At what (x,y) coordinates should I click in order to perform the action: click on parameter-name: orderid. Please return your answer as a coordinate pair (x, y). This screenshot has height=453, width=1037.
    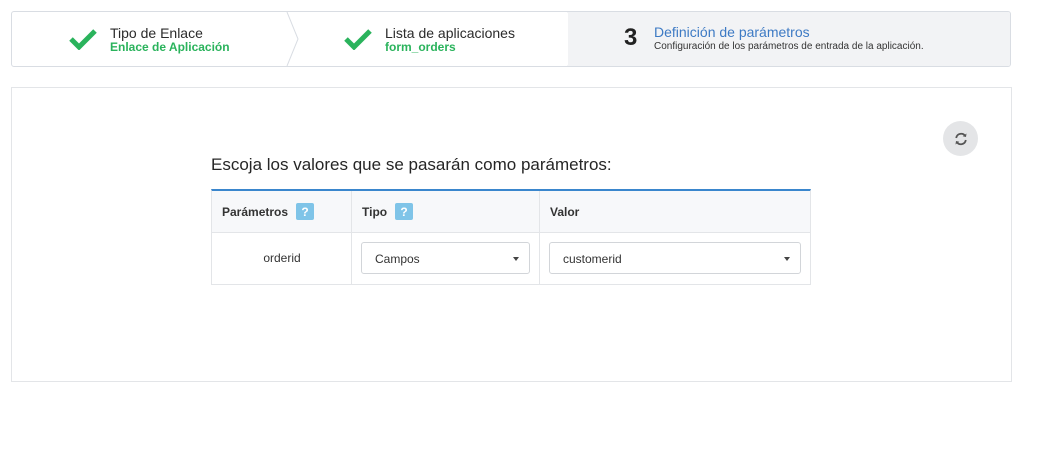
    Looking at the image, I should click on (282, 258).